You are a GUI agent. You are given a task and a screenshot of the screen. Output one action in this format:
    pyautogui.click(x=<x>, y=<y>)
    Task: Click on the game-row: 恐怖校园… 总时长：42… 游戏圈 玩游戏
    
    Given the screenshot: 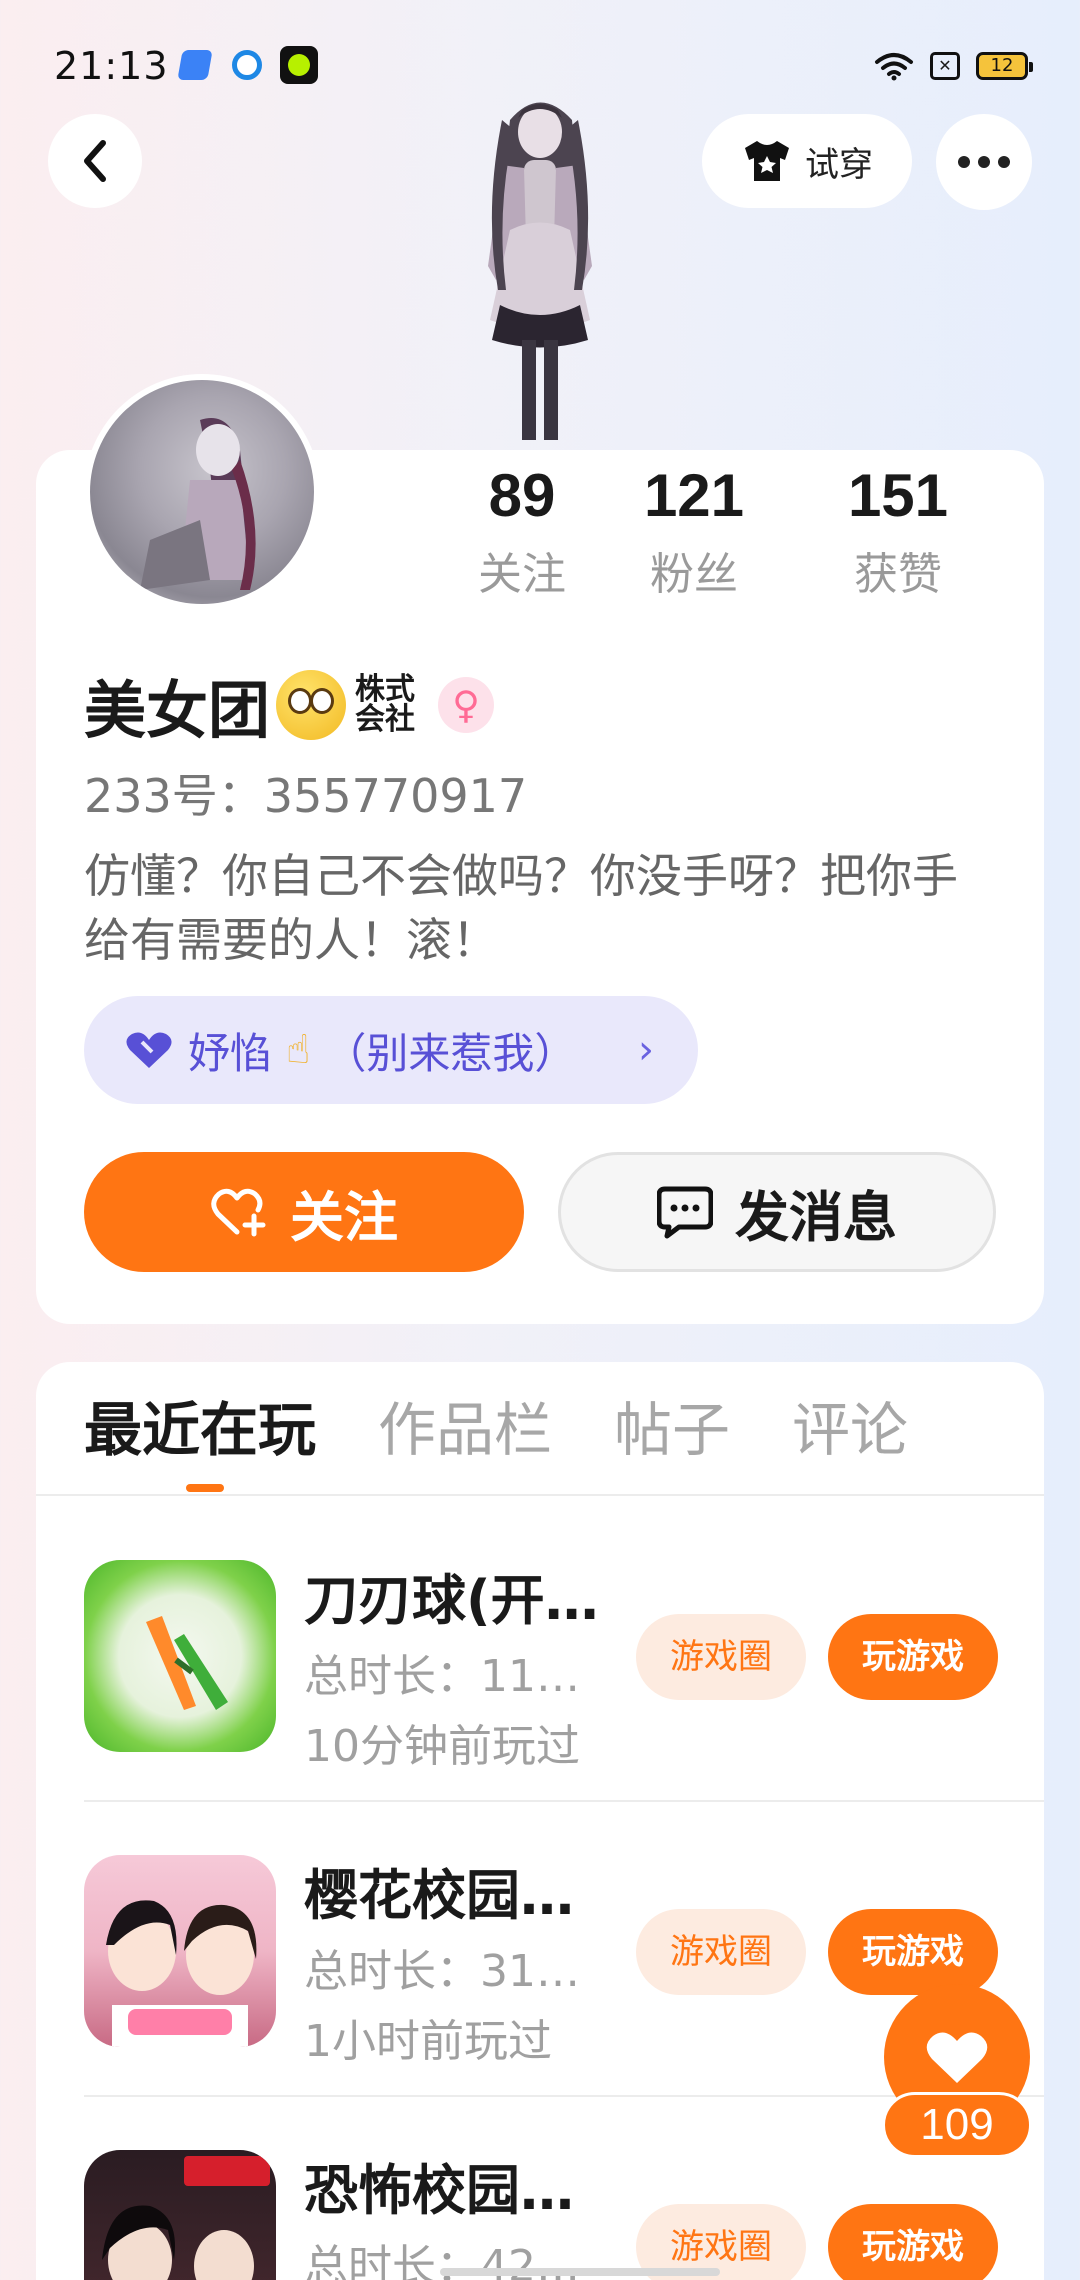 What is the action you would take?
    pyautogui.click(x=564, y=2215)
    